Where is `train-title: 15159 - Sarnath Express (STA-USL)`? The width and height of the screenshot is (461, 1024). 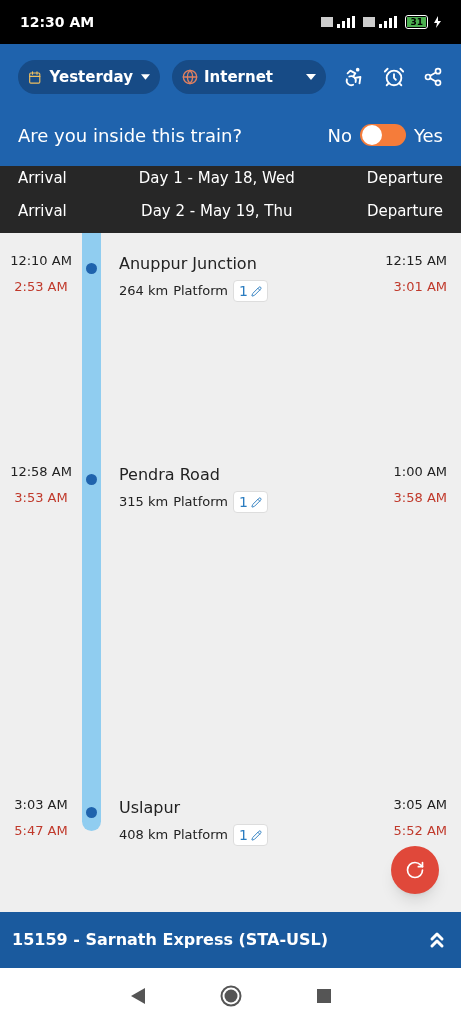 train-title: 15159 - Sarnath Express (STA-USL) is located at coordinates (170, 940).